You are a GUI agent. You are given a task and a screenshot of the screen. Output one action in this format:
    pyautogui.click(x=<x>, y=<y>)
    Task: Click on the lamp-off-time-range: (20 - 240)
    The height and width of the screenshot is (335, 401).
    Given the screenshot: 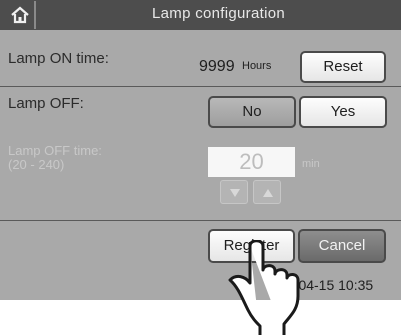 What is the action you would take?
    pyautogui.click(x=36, y=164)
    